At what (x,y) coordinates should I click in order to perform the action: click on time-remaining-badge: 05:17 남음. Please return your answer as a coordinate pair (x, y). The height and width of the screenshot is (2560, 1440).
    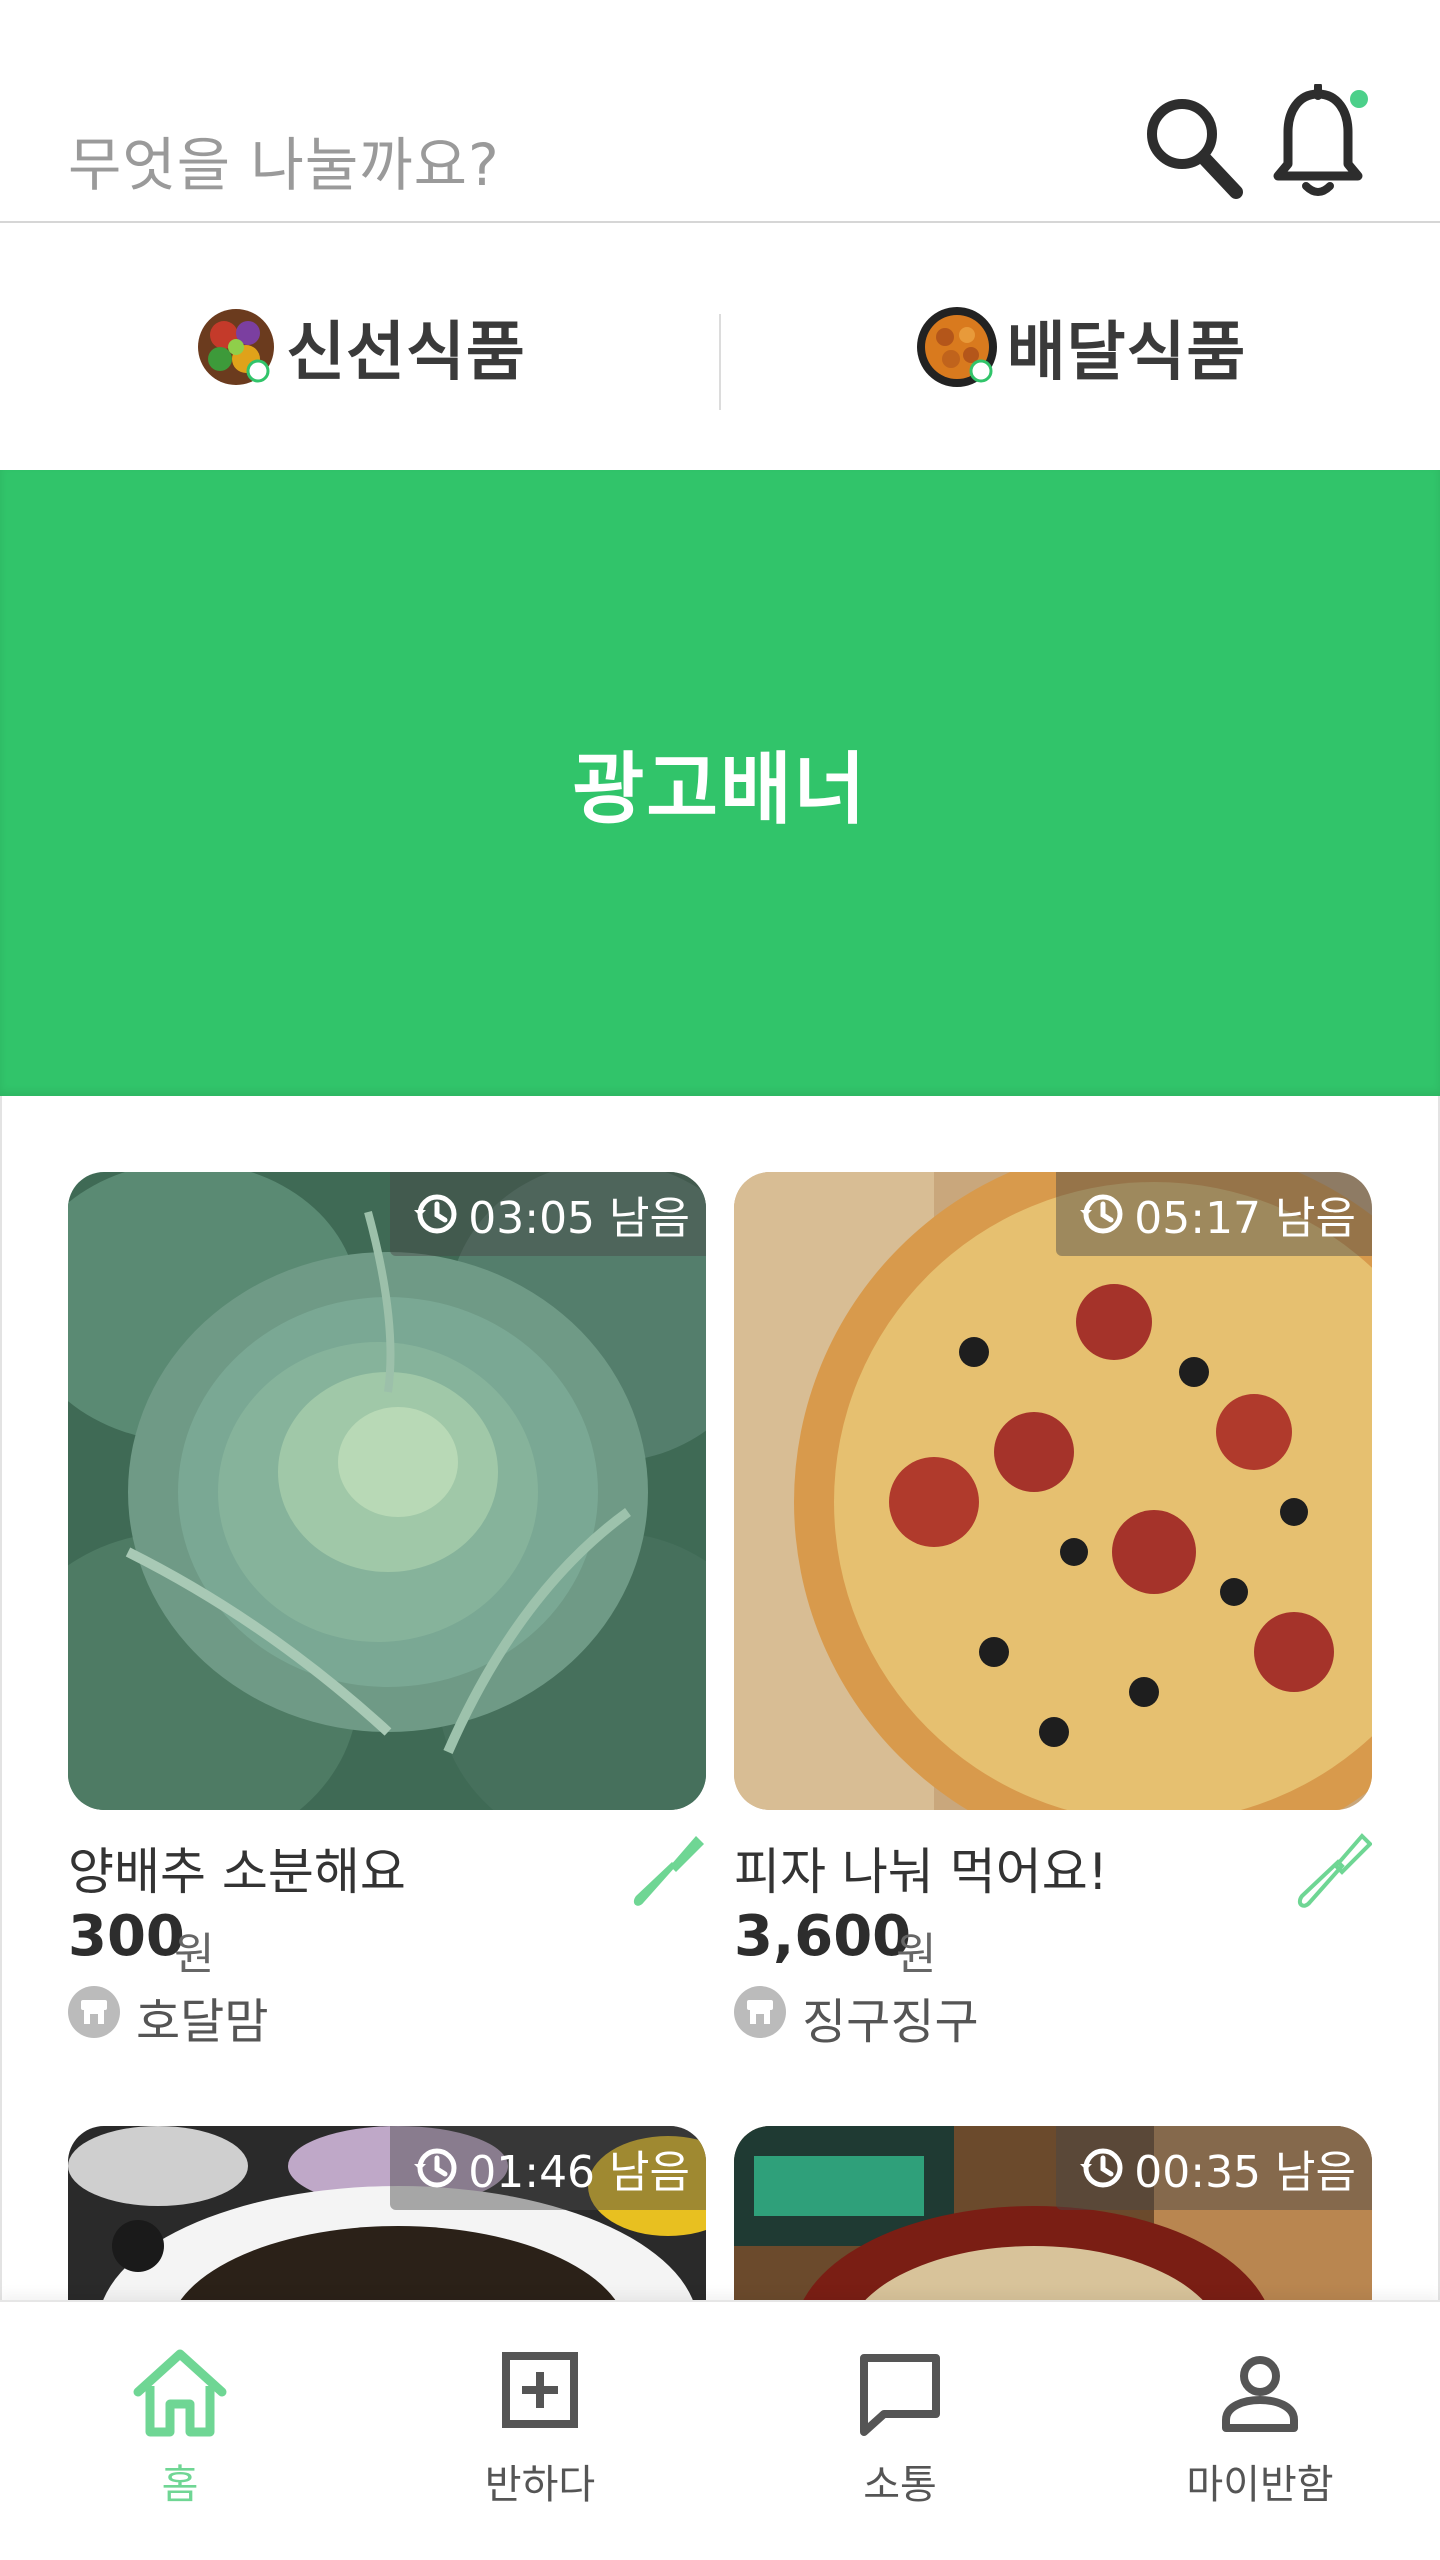
    Looking at the image, I should click on (1214, 1214).